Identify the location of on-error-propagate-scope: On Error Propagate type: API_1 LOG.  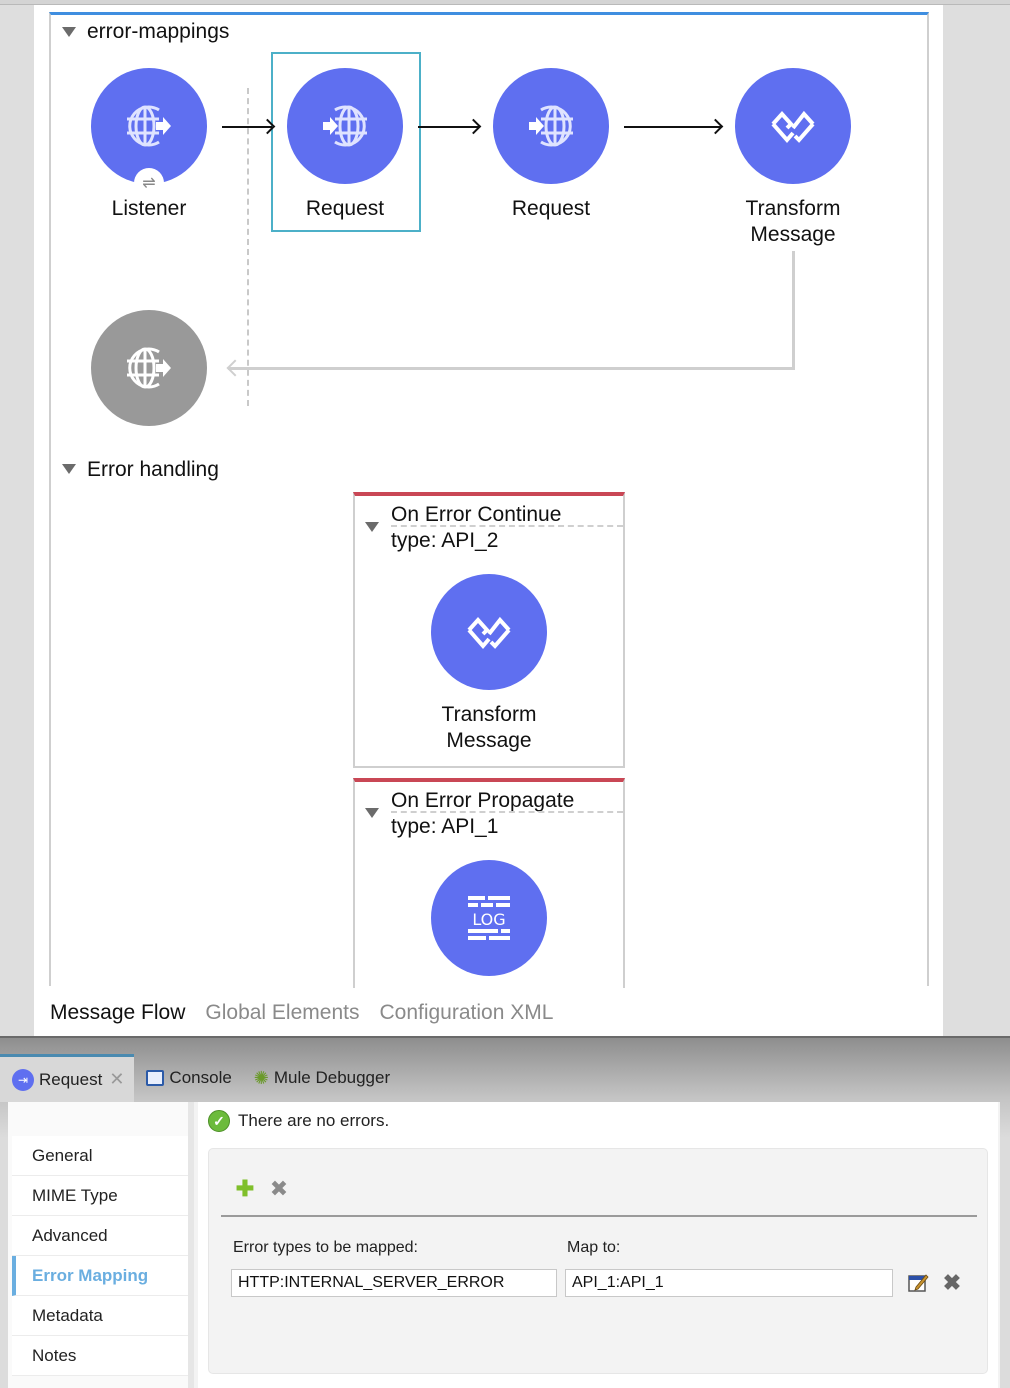
(489, 883).